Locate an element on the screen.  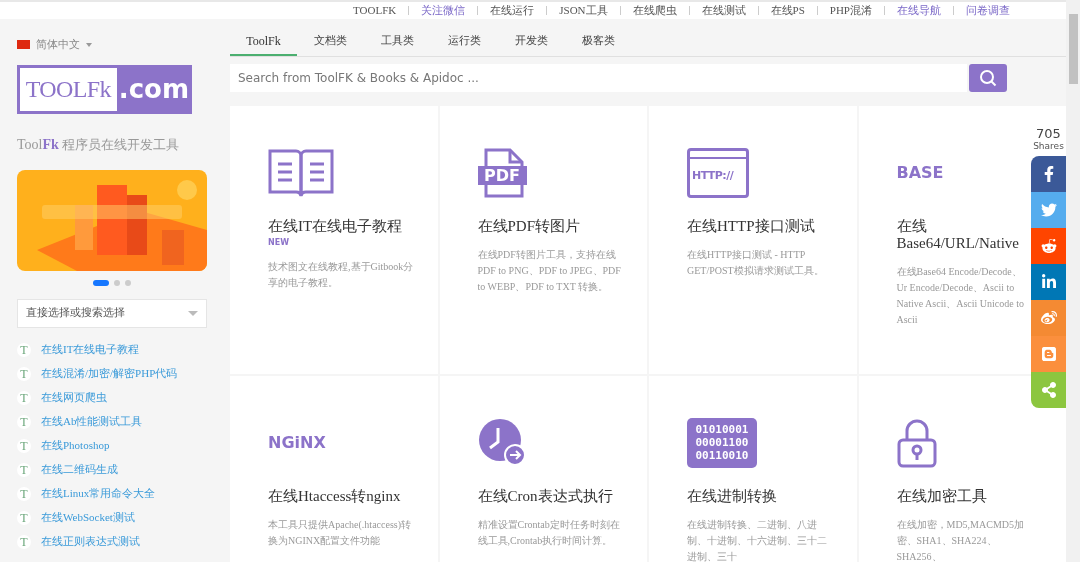
top-nav-link: 问卷调查 is located at coordinates (988, 10).